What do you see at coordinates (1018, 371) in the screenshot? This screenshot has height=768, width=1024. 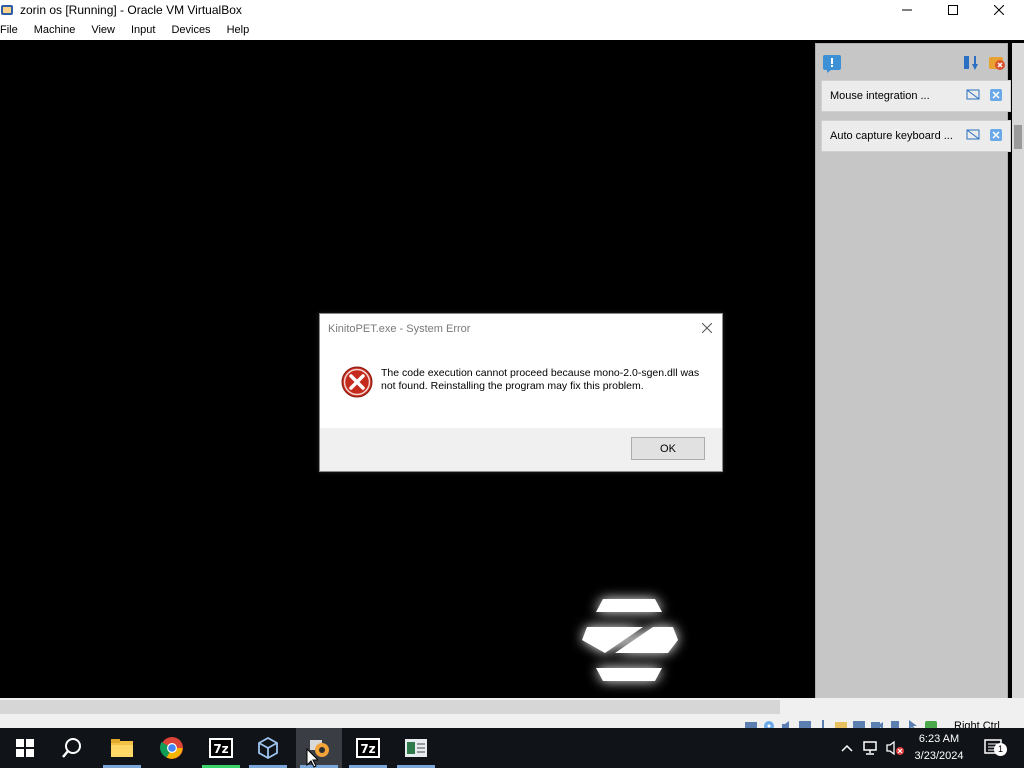 I see `notification-scrollbar` at bounding box center [1018, 371].